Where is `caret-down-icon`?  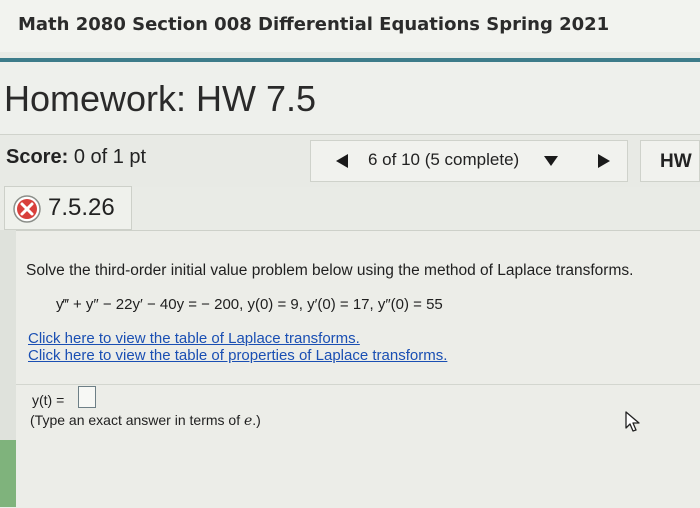 caret-down-icon is located at coordinates (551, 161).